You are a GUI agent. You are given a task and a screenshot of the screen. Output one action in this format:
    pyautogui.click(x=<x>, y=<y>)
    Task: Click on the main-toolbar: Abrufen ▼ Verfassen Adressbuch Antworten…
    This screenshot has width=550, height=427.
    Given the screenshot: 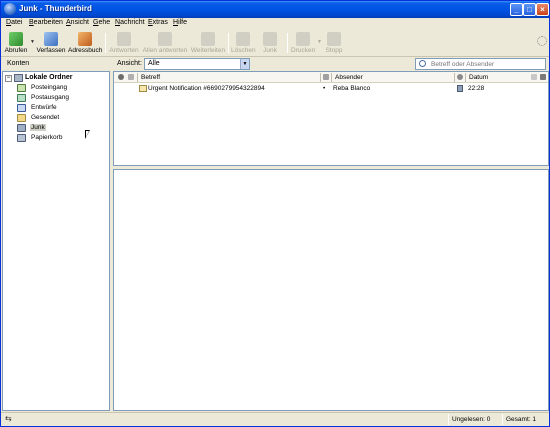 What is the action you would take?
    pyautogui.click(x=275, y=43)
    